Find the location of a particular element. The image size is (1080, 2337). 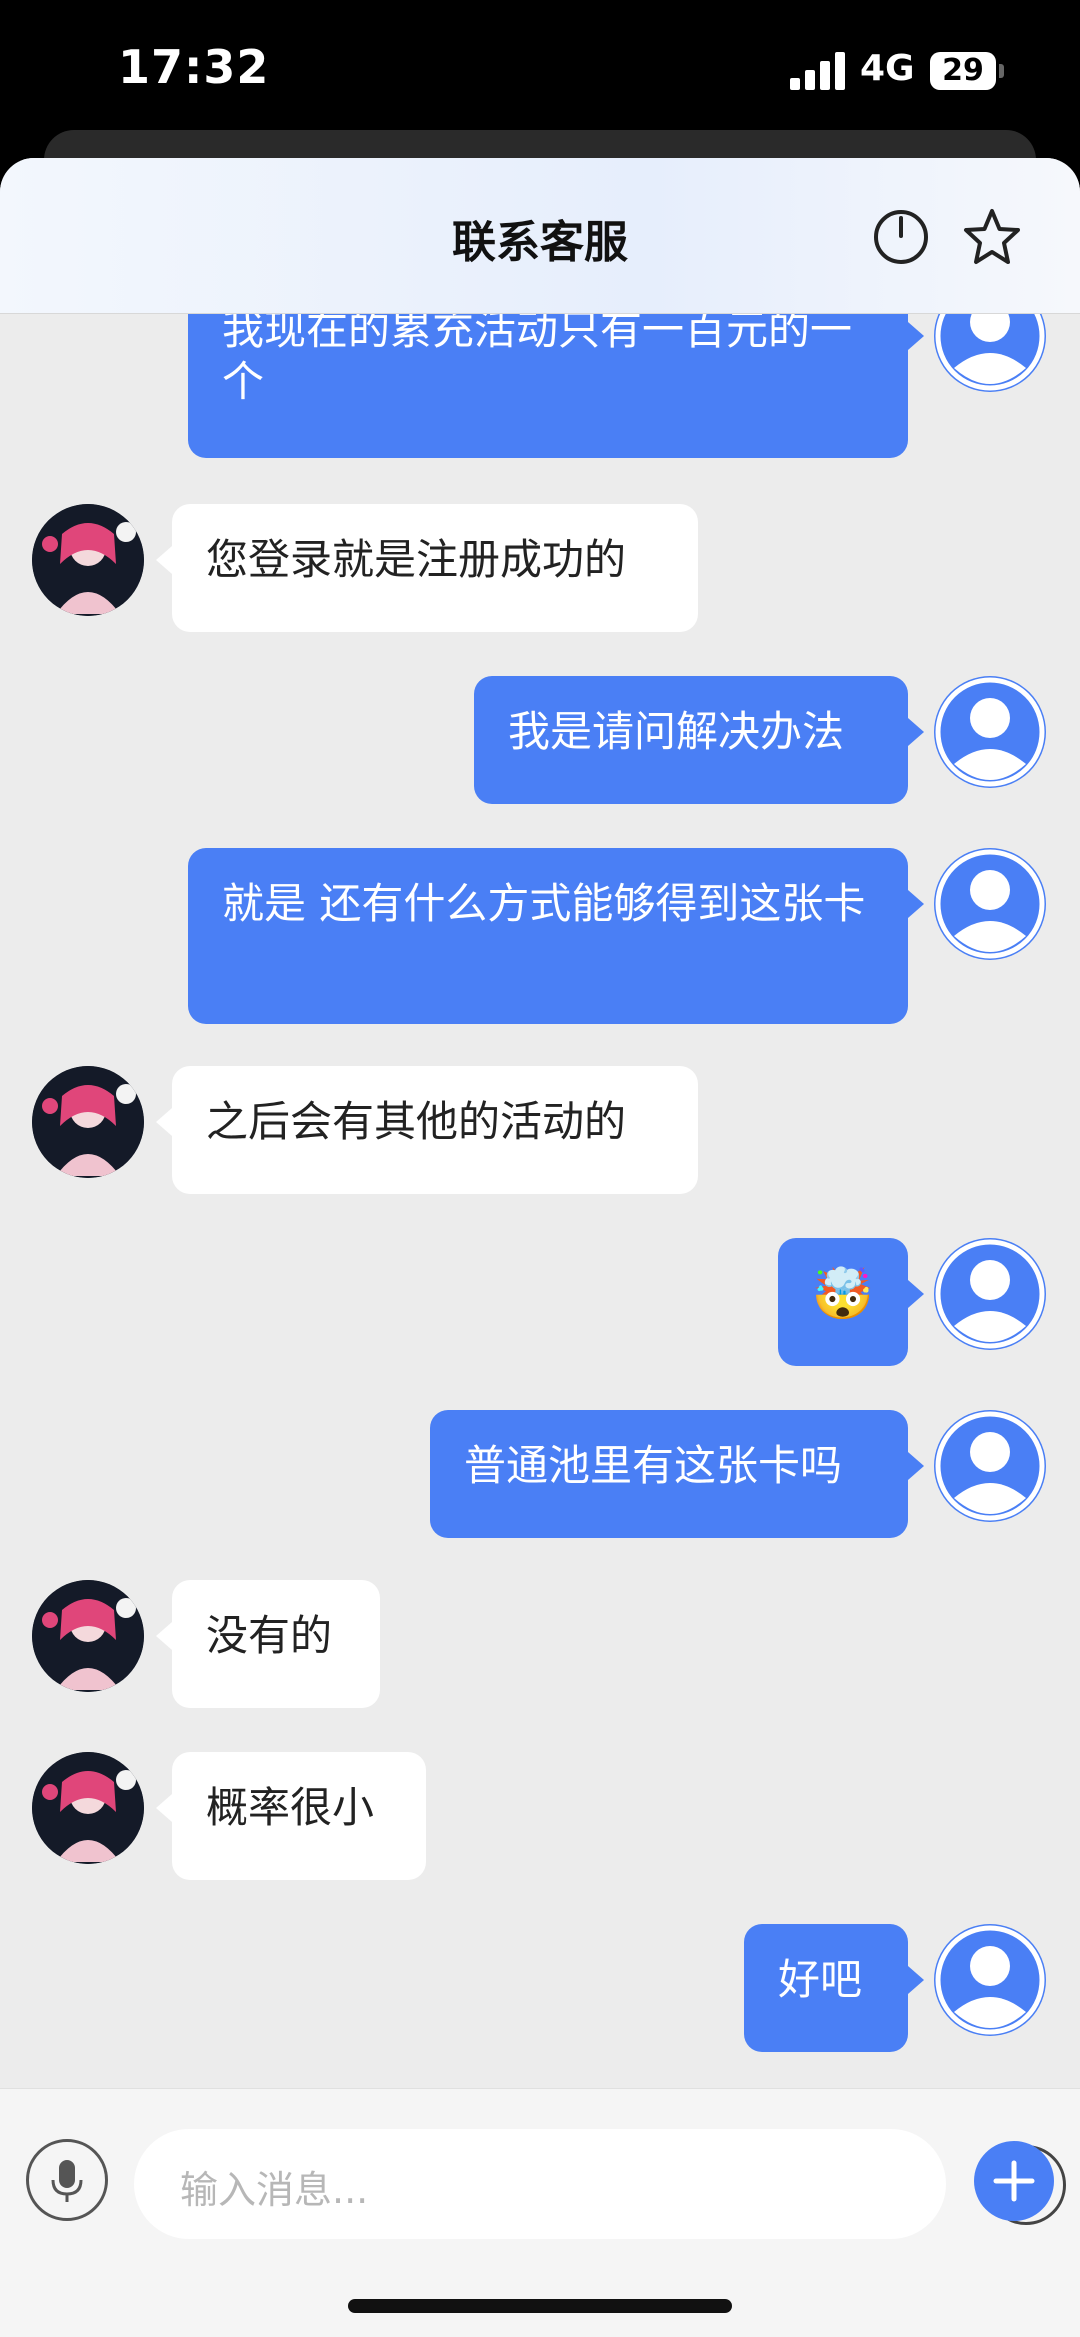

network-type: 4G is located at coordinates (887, 68).